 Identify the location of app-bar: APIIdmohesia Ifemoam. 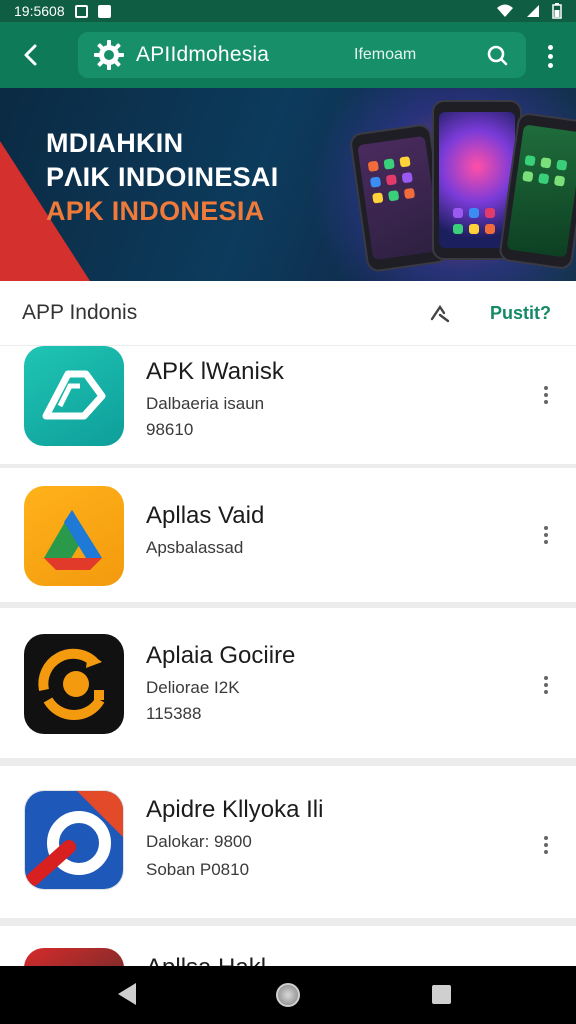
(288, 55).